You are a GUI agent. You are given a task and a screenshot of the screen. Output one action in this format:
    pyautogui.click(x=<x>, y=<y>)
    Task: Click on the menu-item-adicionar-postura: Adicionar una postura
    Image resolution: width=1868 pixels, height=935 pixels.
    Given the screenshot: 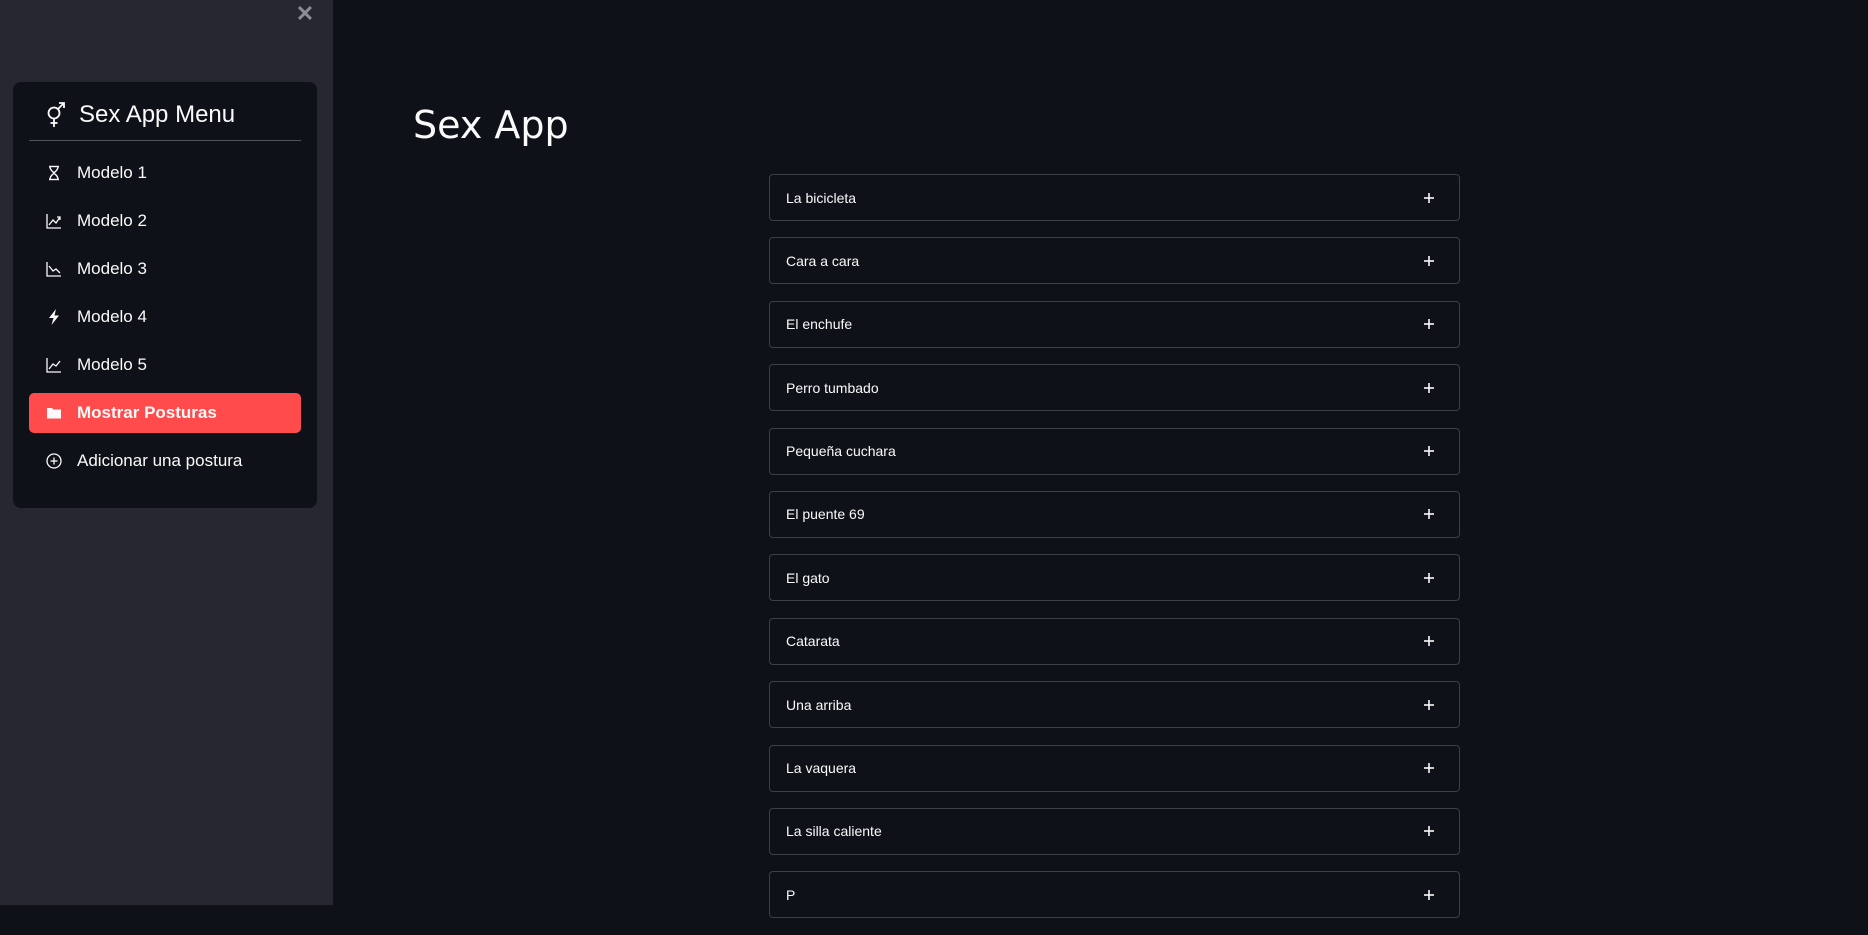 What is the action you would take?
    pyautogui.click(x=165, y=461)
    